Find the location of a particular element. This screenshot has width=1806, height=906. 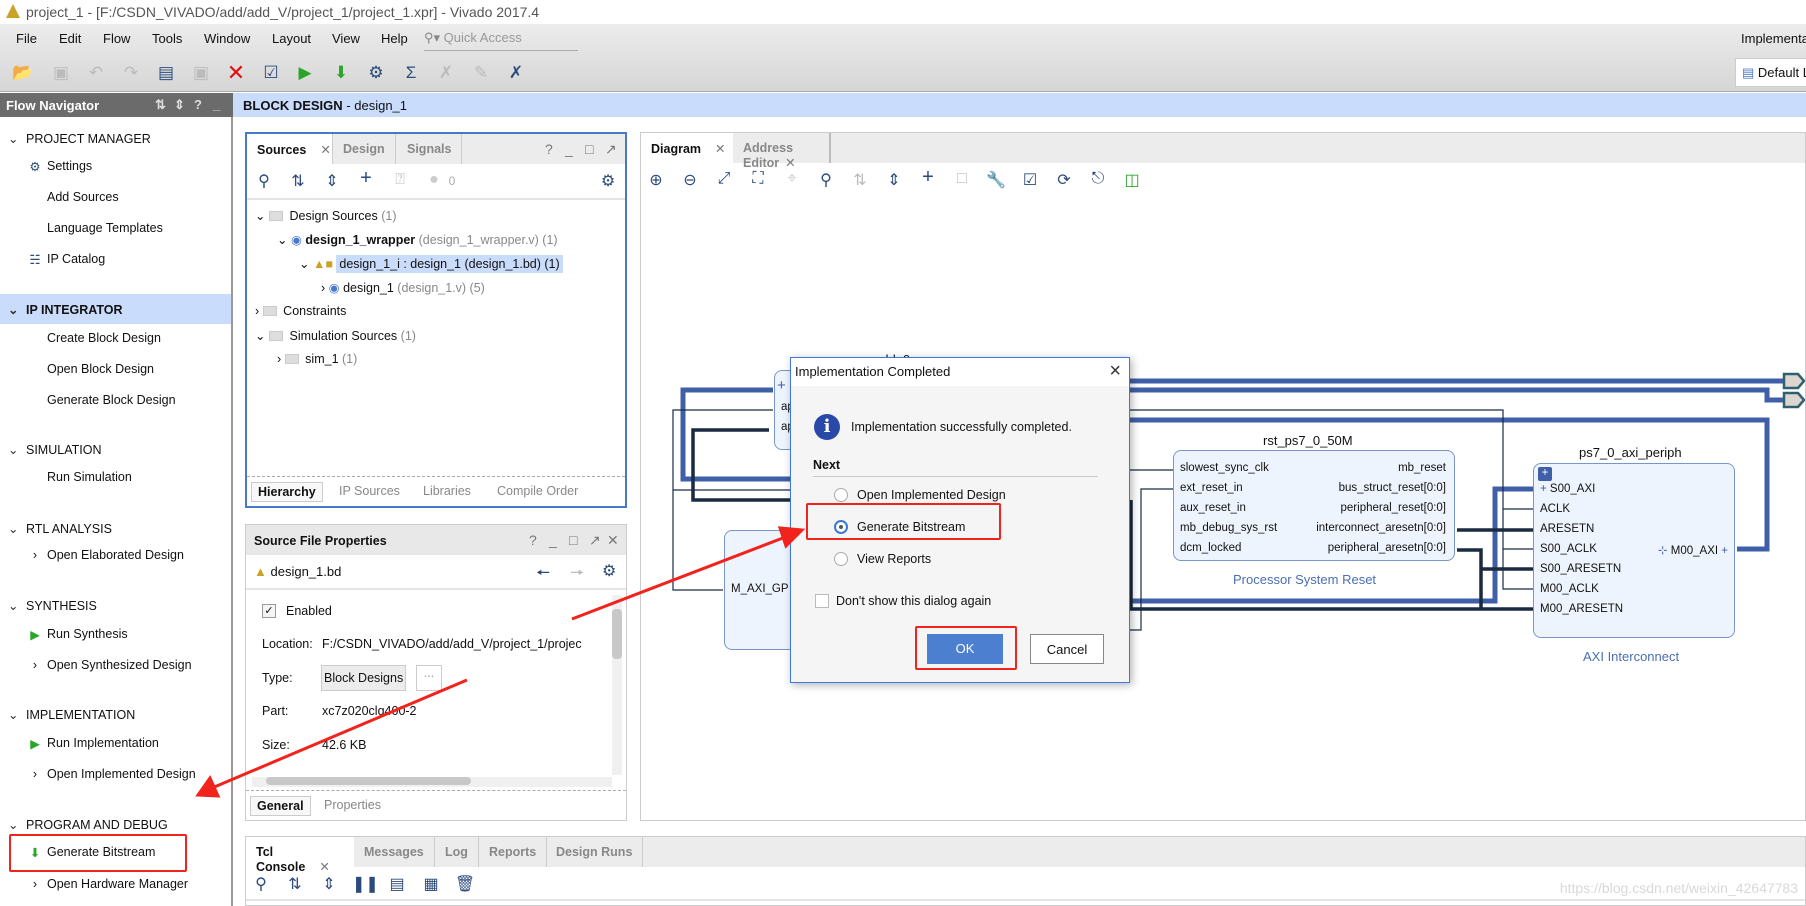

disabled-tool-icon: ✗ is located at coordinates (446, 73).